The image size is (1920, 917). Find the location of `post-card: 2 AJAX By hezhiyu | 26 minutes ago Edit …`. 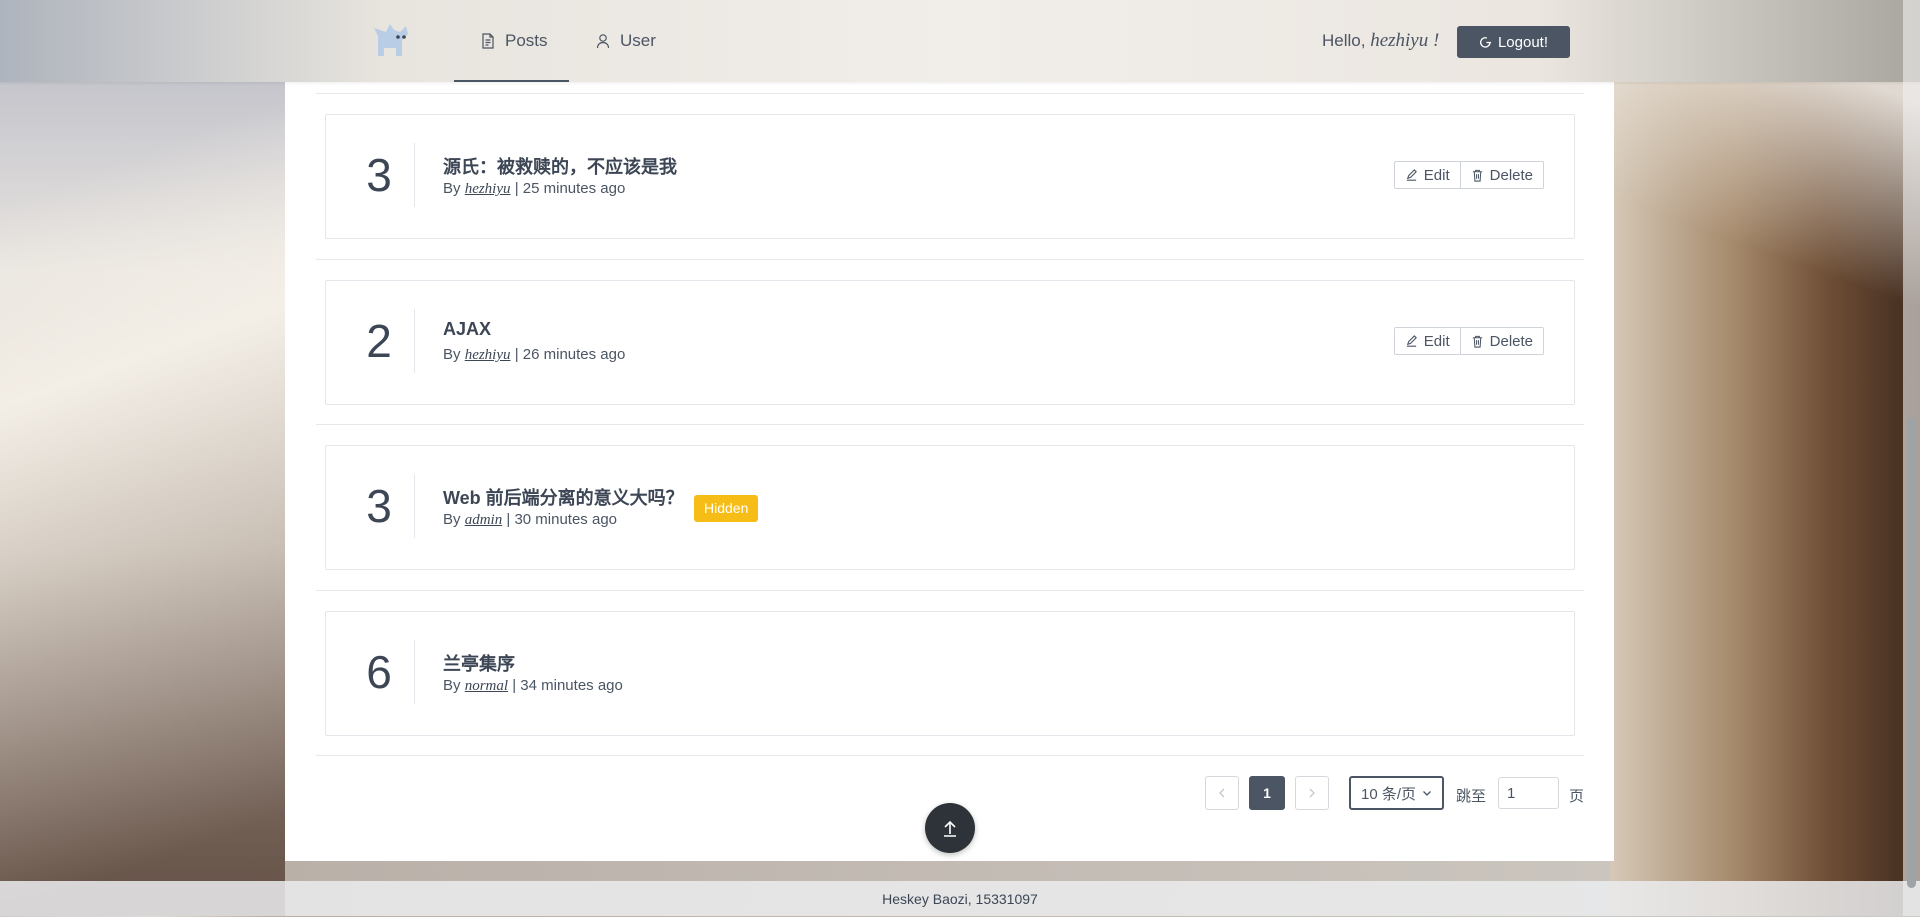

post-card: 2 AJAX By hezhiyu | 26 minutes ago Edit … is located at coordinates (950, 342).